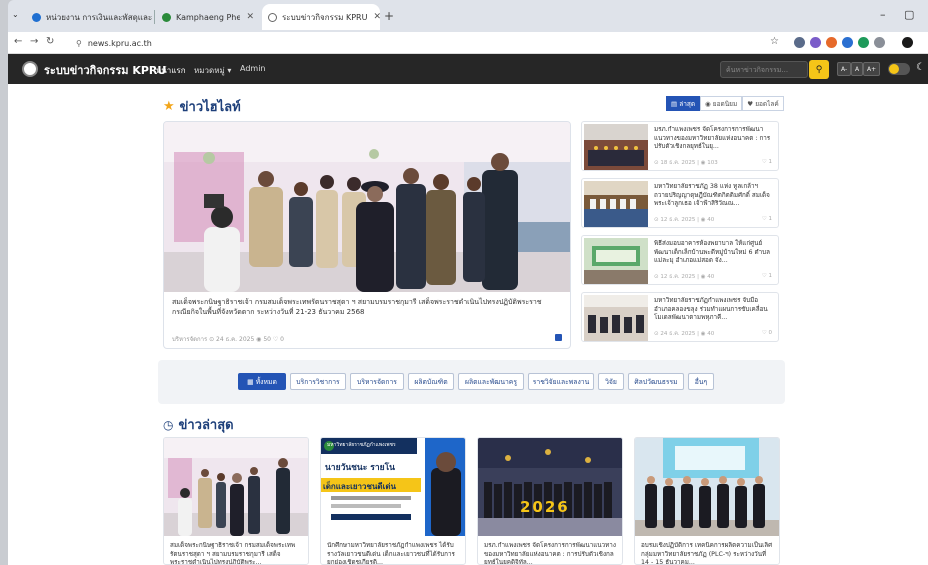  What do you see at coordinates (360, 468) in the screenshot?
I see `poster-name: นายวันชนะ รายโน` at bounding box center [360, 468].